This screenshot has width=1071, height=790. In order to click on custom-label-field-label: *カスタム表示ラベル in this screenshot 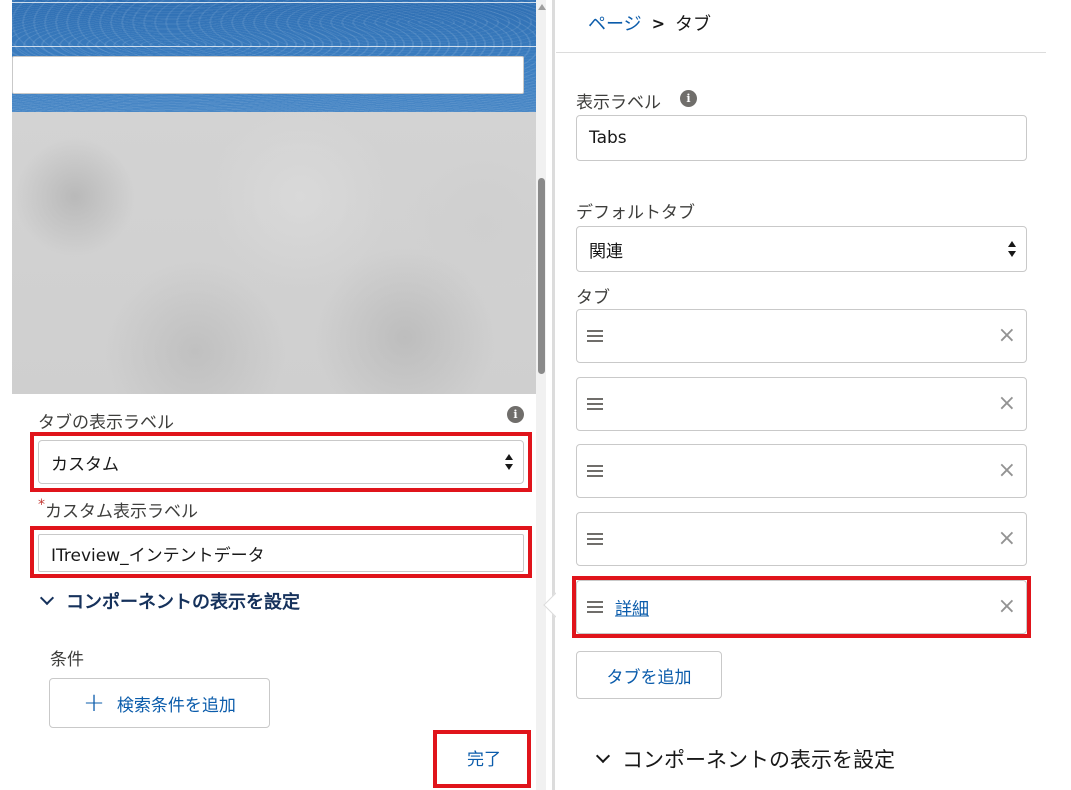, I will do `click(118, 509)`.